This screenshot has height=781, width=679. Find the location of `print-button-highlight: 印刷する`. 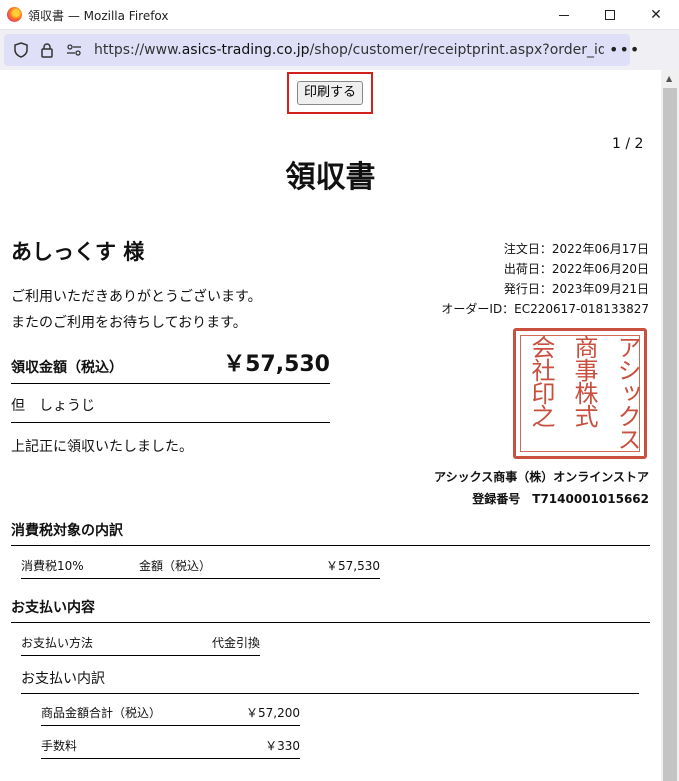

print-button-highlight: 印刷する is located at coordinates (330, 93).